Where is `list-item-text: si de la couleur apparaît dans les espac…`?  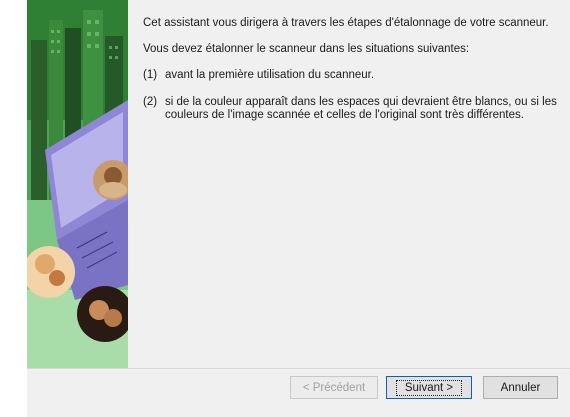
list-item-text: si de la couleur apparaît dans les espac… is located at coordinates (361, 108).